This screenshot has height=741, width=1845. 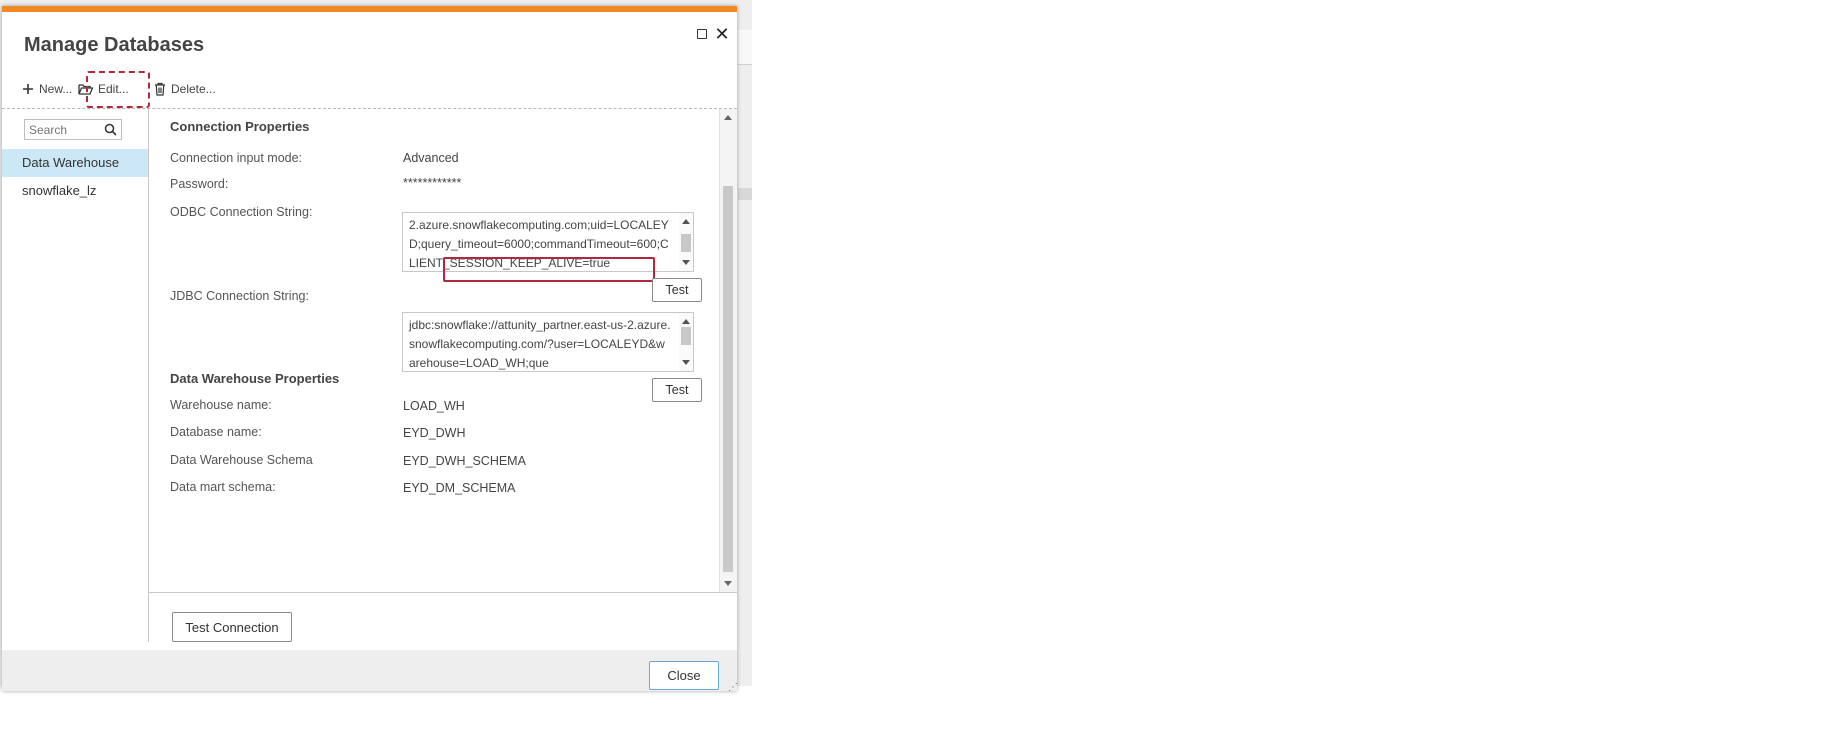 I want to click on data-warehouse-properties-heading: Data Warehouse Properties, so click(x=255, y=378).